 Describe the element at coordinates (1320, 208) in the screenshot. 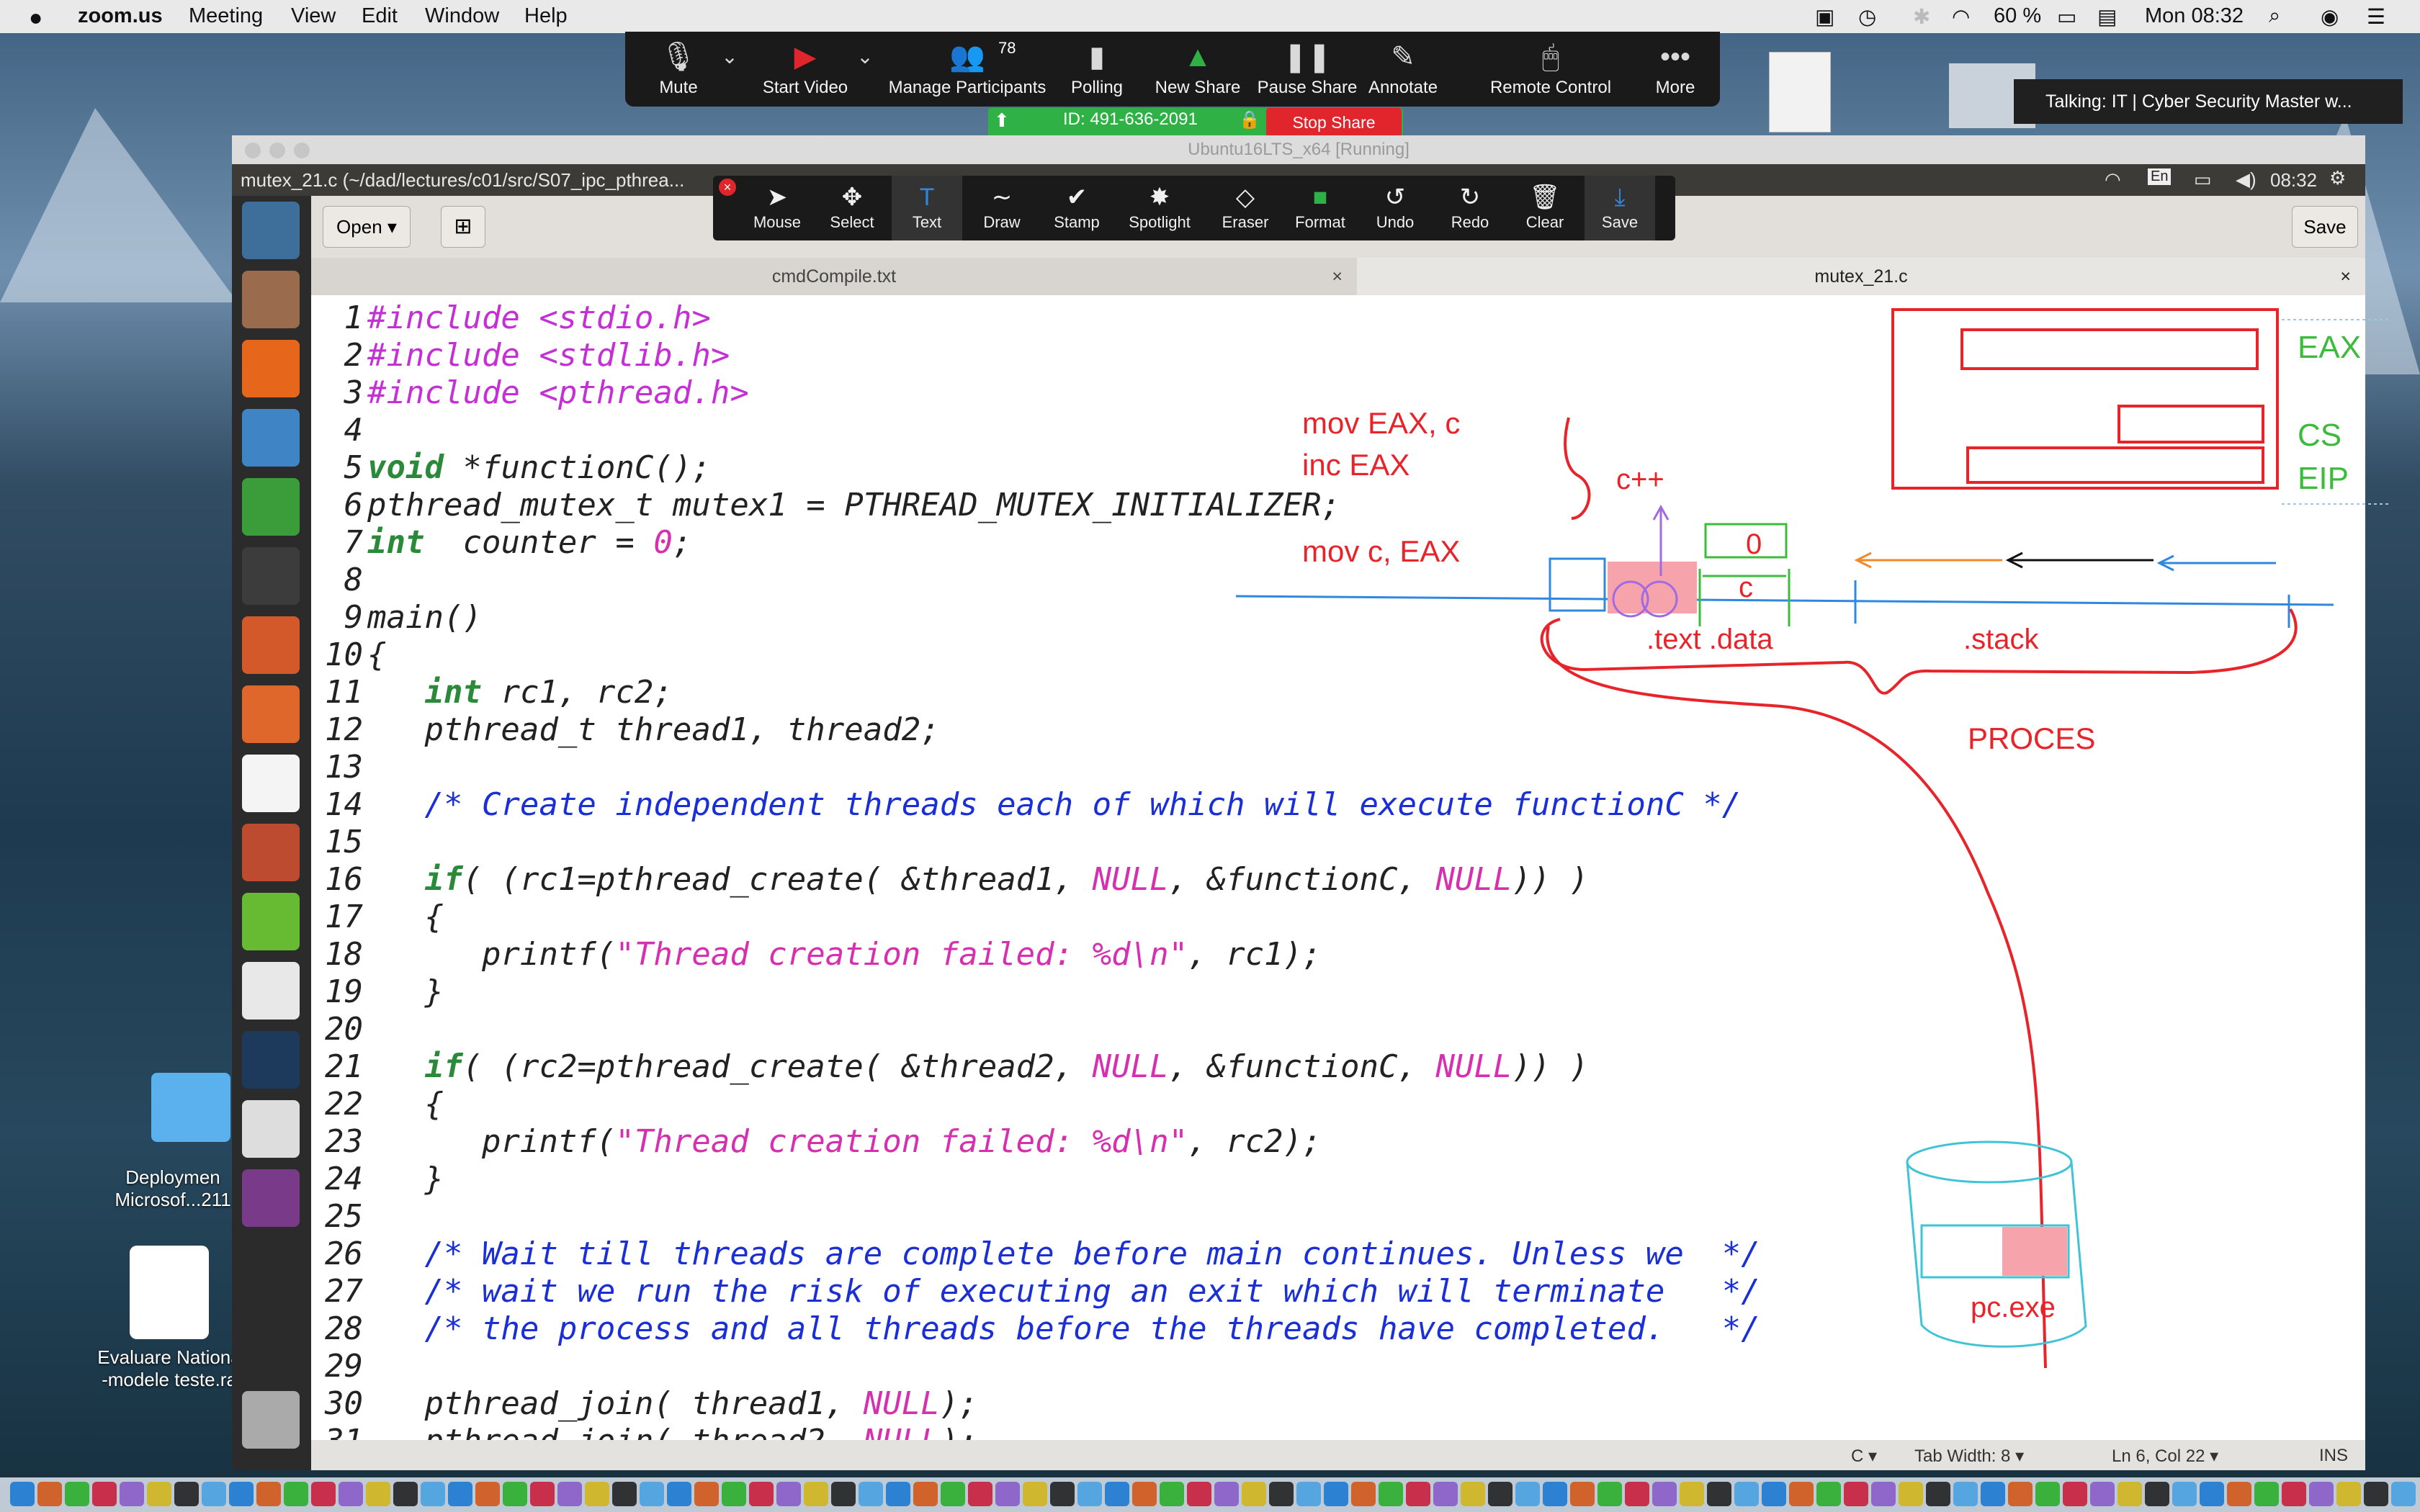

I see `tool-format: ■ Format` at that location.